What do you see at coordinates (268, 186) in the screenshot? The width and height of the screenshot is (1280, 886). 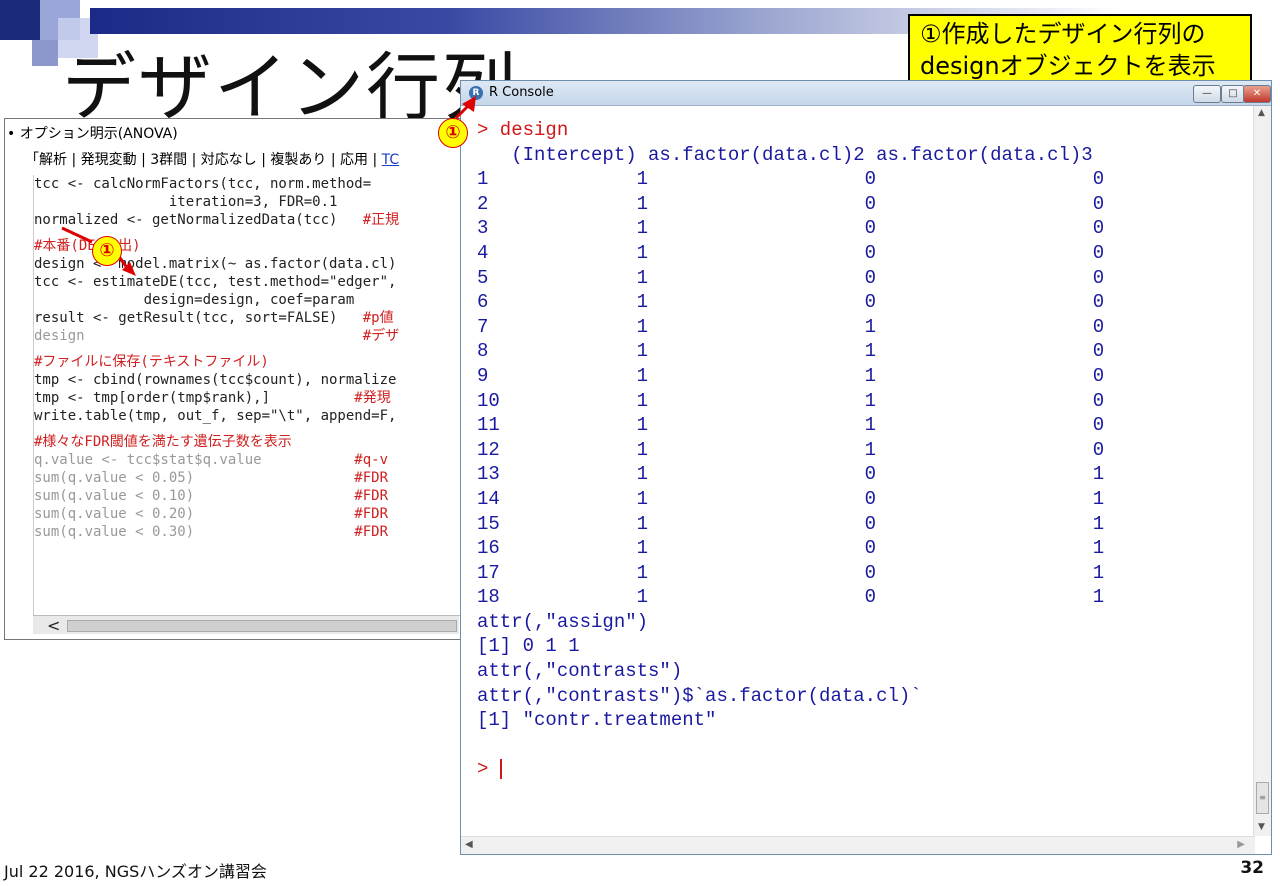 I see `annotation-arrows` at bounding box center [268, 186].